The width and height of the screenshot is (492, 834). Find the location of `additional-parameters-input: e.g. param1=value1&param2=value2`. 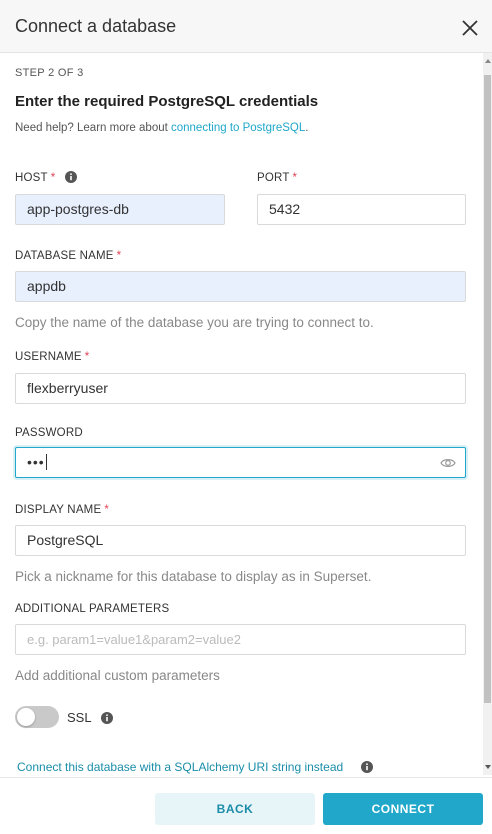

additional-parameters-input: e.g. param1=value1&param2=value2 is located at coordinates (240, 639).